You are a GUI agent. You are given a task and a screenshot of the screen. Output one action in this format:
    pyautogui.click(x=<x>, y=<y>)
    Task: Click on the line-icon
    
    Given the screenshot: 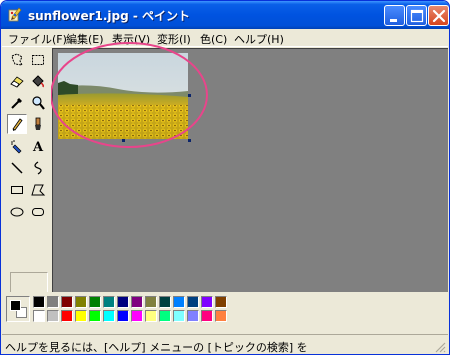 What is the action you would take?
    pyautogui.click(x=17, y=168)
    